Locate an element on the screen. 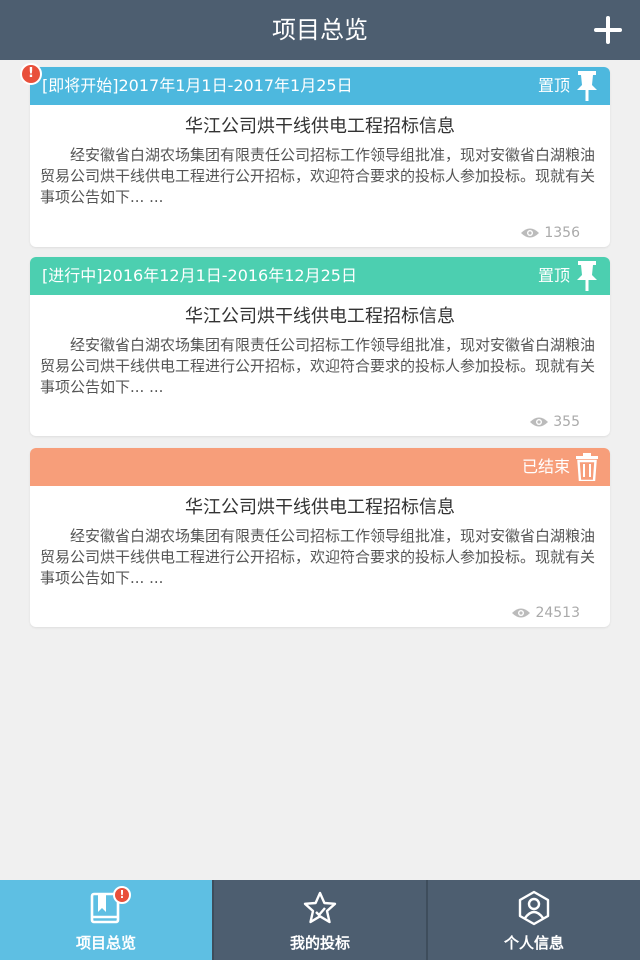  view-count: 24513 is located at coordinates (545, 613).